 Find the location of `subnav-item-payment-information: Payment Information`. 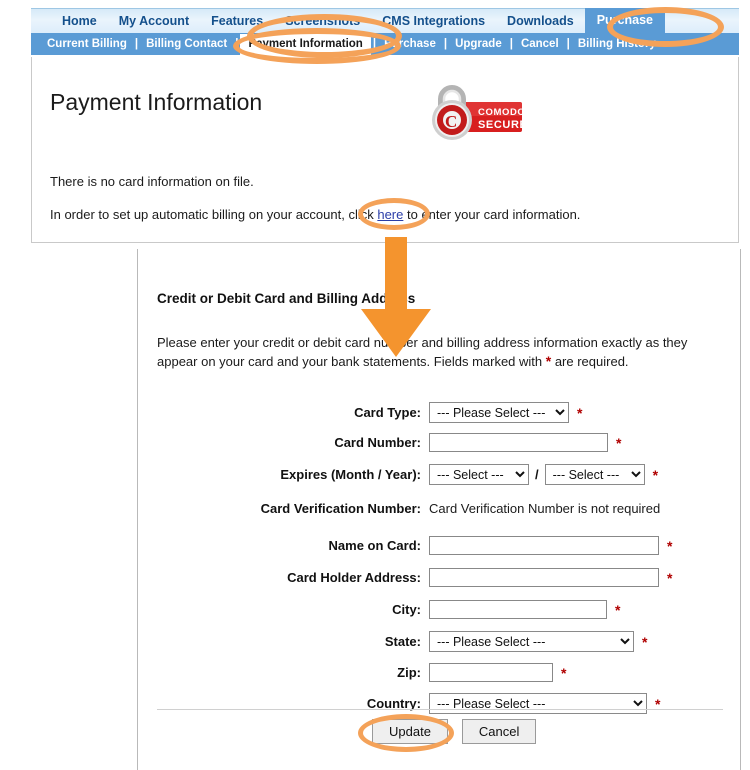

subnav-item-payment-information: Payment Information is located at coordinates (305, 44).